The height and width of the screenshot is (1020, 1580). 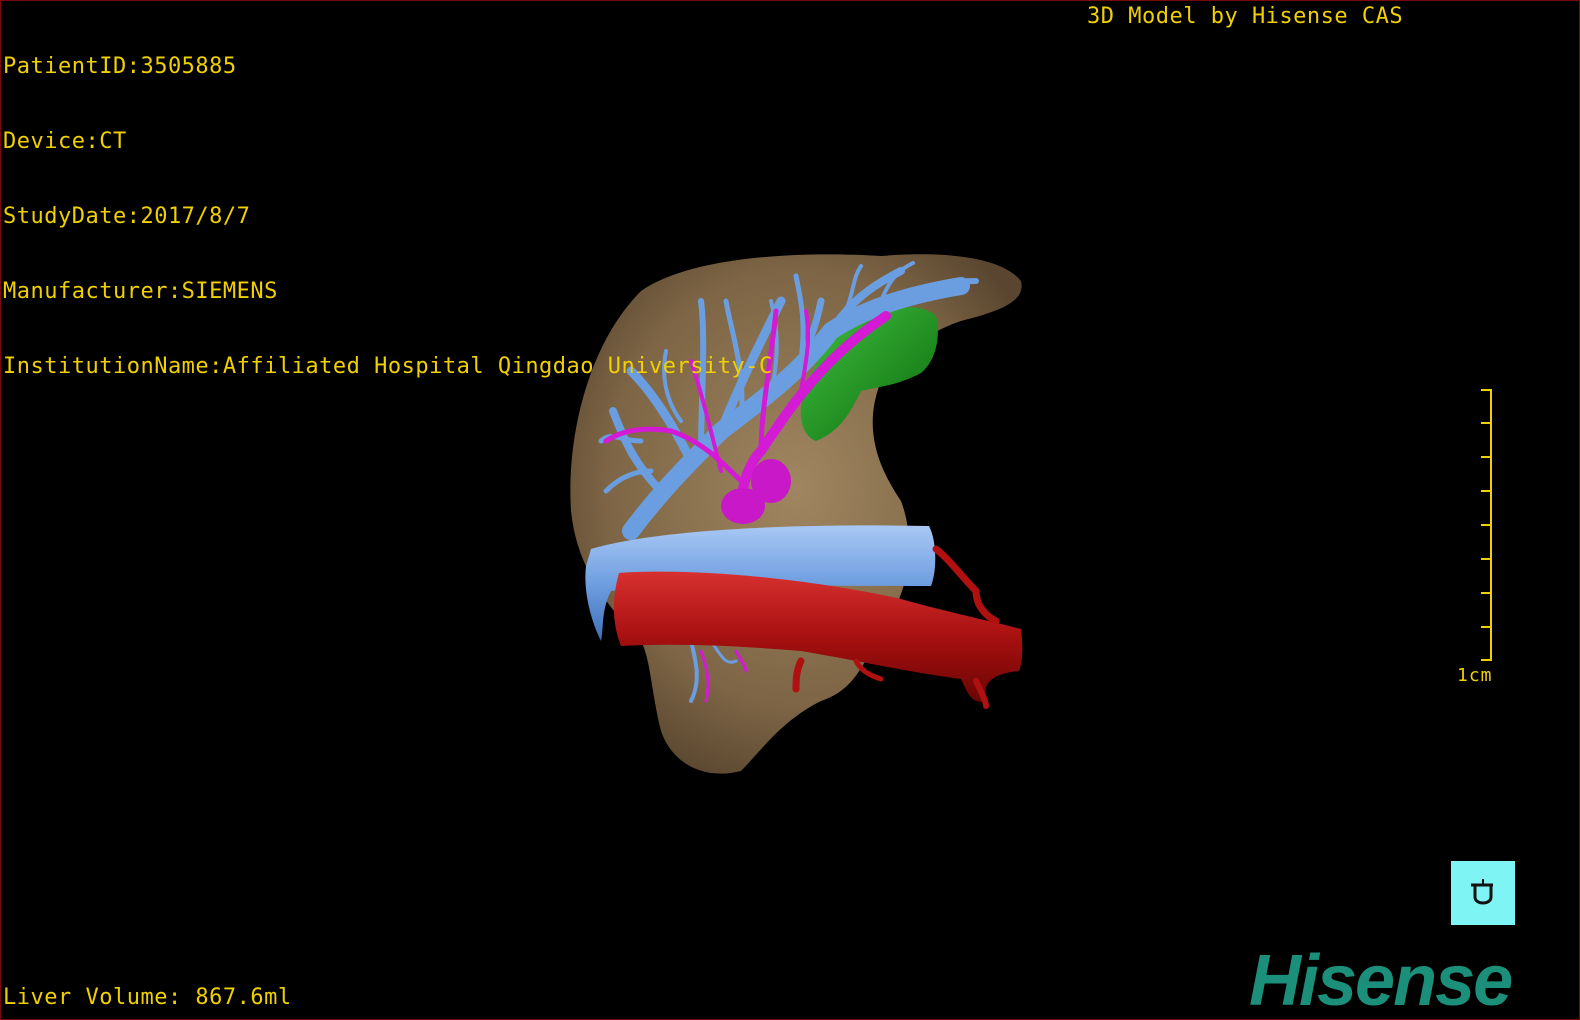 What do you see at coordinates (1486, 525) in the screenshot?
I see `scale-bar` at bounding box center [1486, 525].